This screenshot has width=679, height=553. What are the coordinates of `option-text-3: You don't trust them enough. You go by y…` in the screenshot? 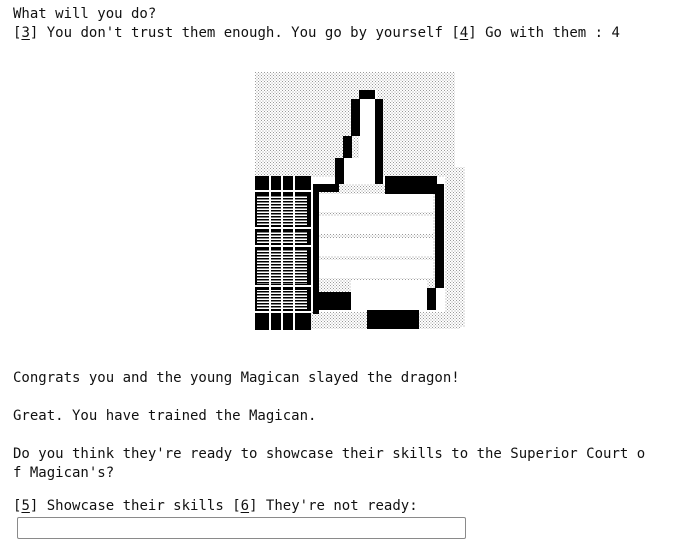 It's located at (245, 33).